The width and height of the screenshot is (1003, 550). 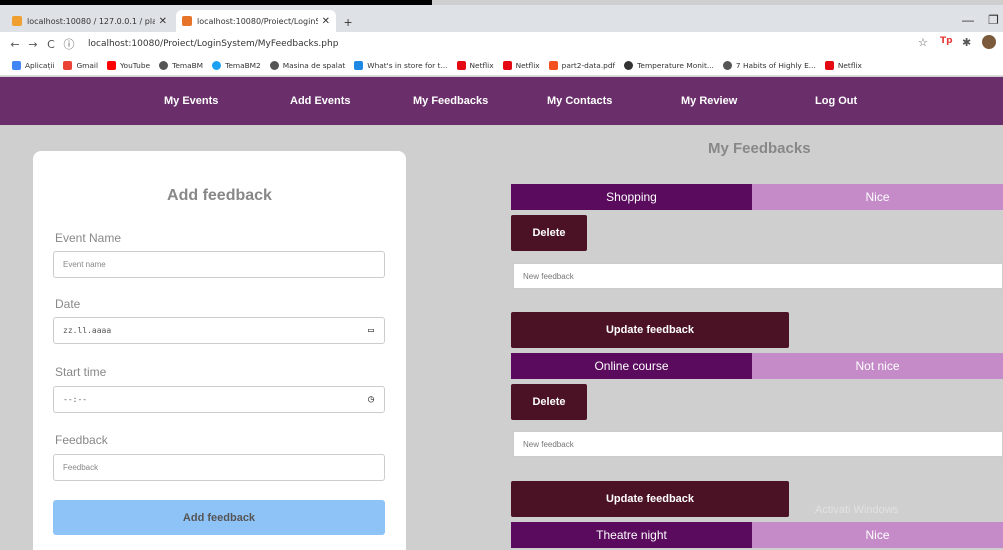 I want to click on feedback-event-cell: Shopping, so click(x=631, y=197).